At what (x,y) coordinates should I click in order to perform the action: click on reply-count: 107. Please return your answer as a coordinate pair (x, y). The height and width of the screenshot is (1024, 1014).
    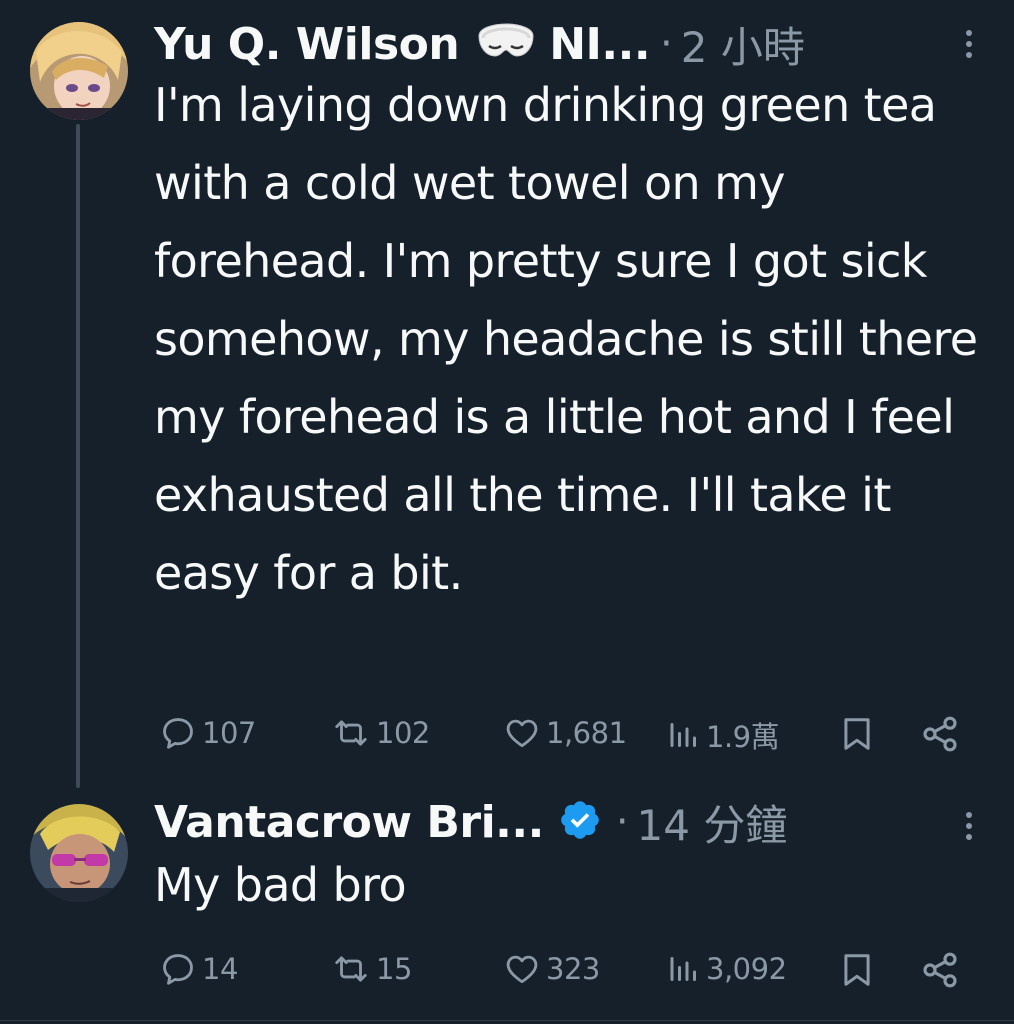
    Looking at the image, I should click on (229, 733).